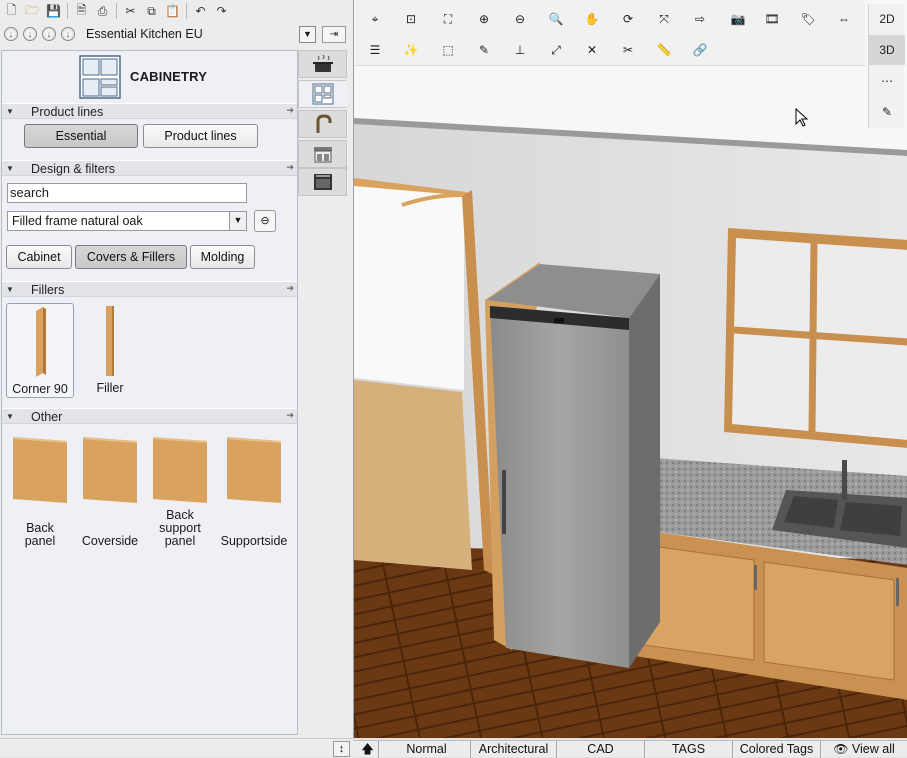 Image resolution: width=907 pixels, height=758 pixels. I want to click on other-item-coverside: Coverside, so click(110, 491).